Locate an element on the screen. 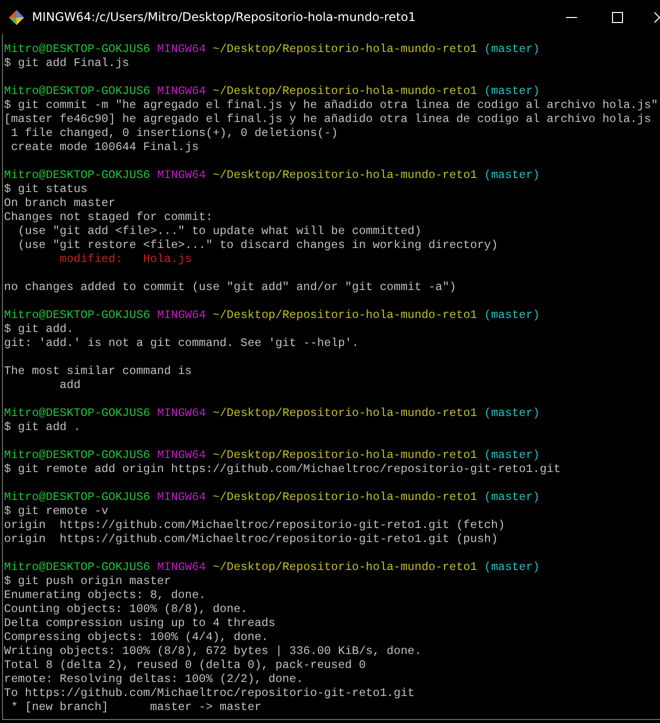  output-line: To https://github.com/Michaeltroc/repositorio-git-reto1.git is located at coordinates (209, 693).